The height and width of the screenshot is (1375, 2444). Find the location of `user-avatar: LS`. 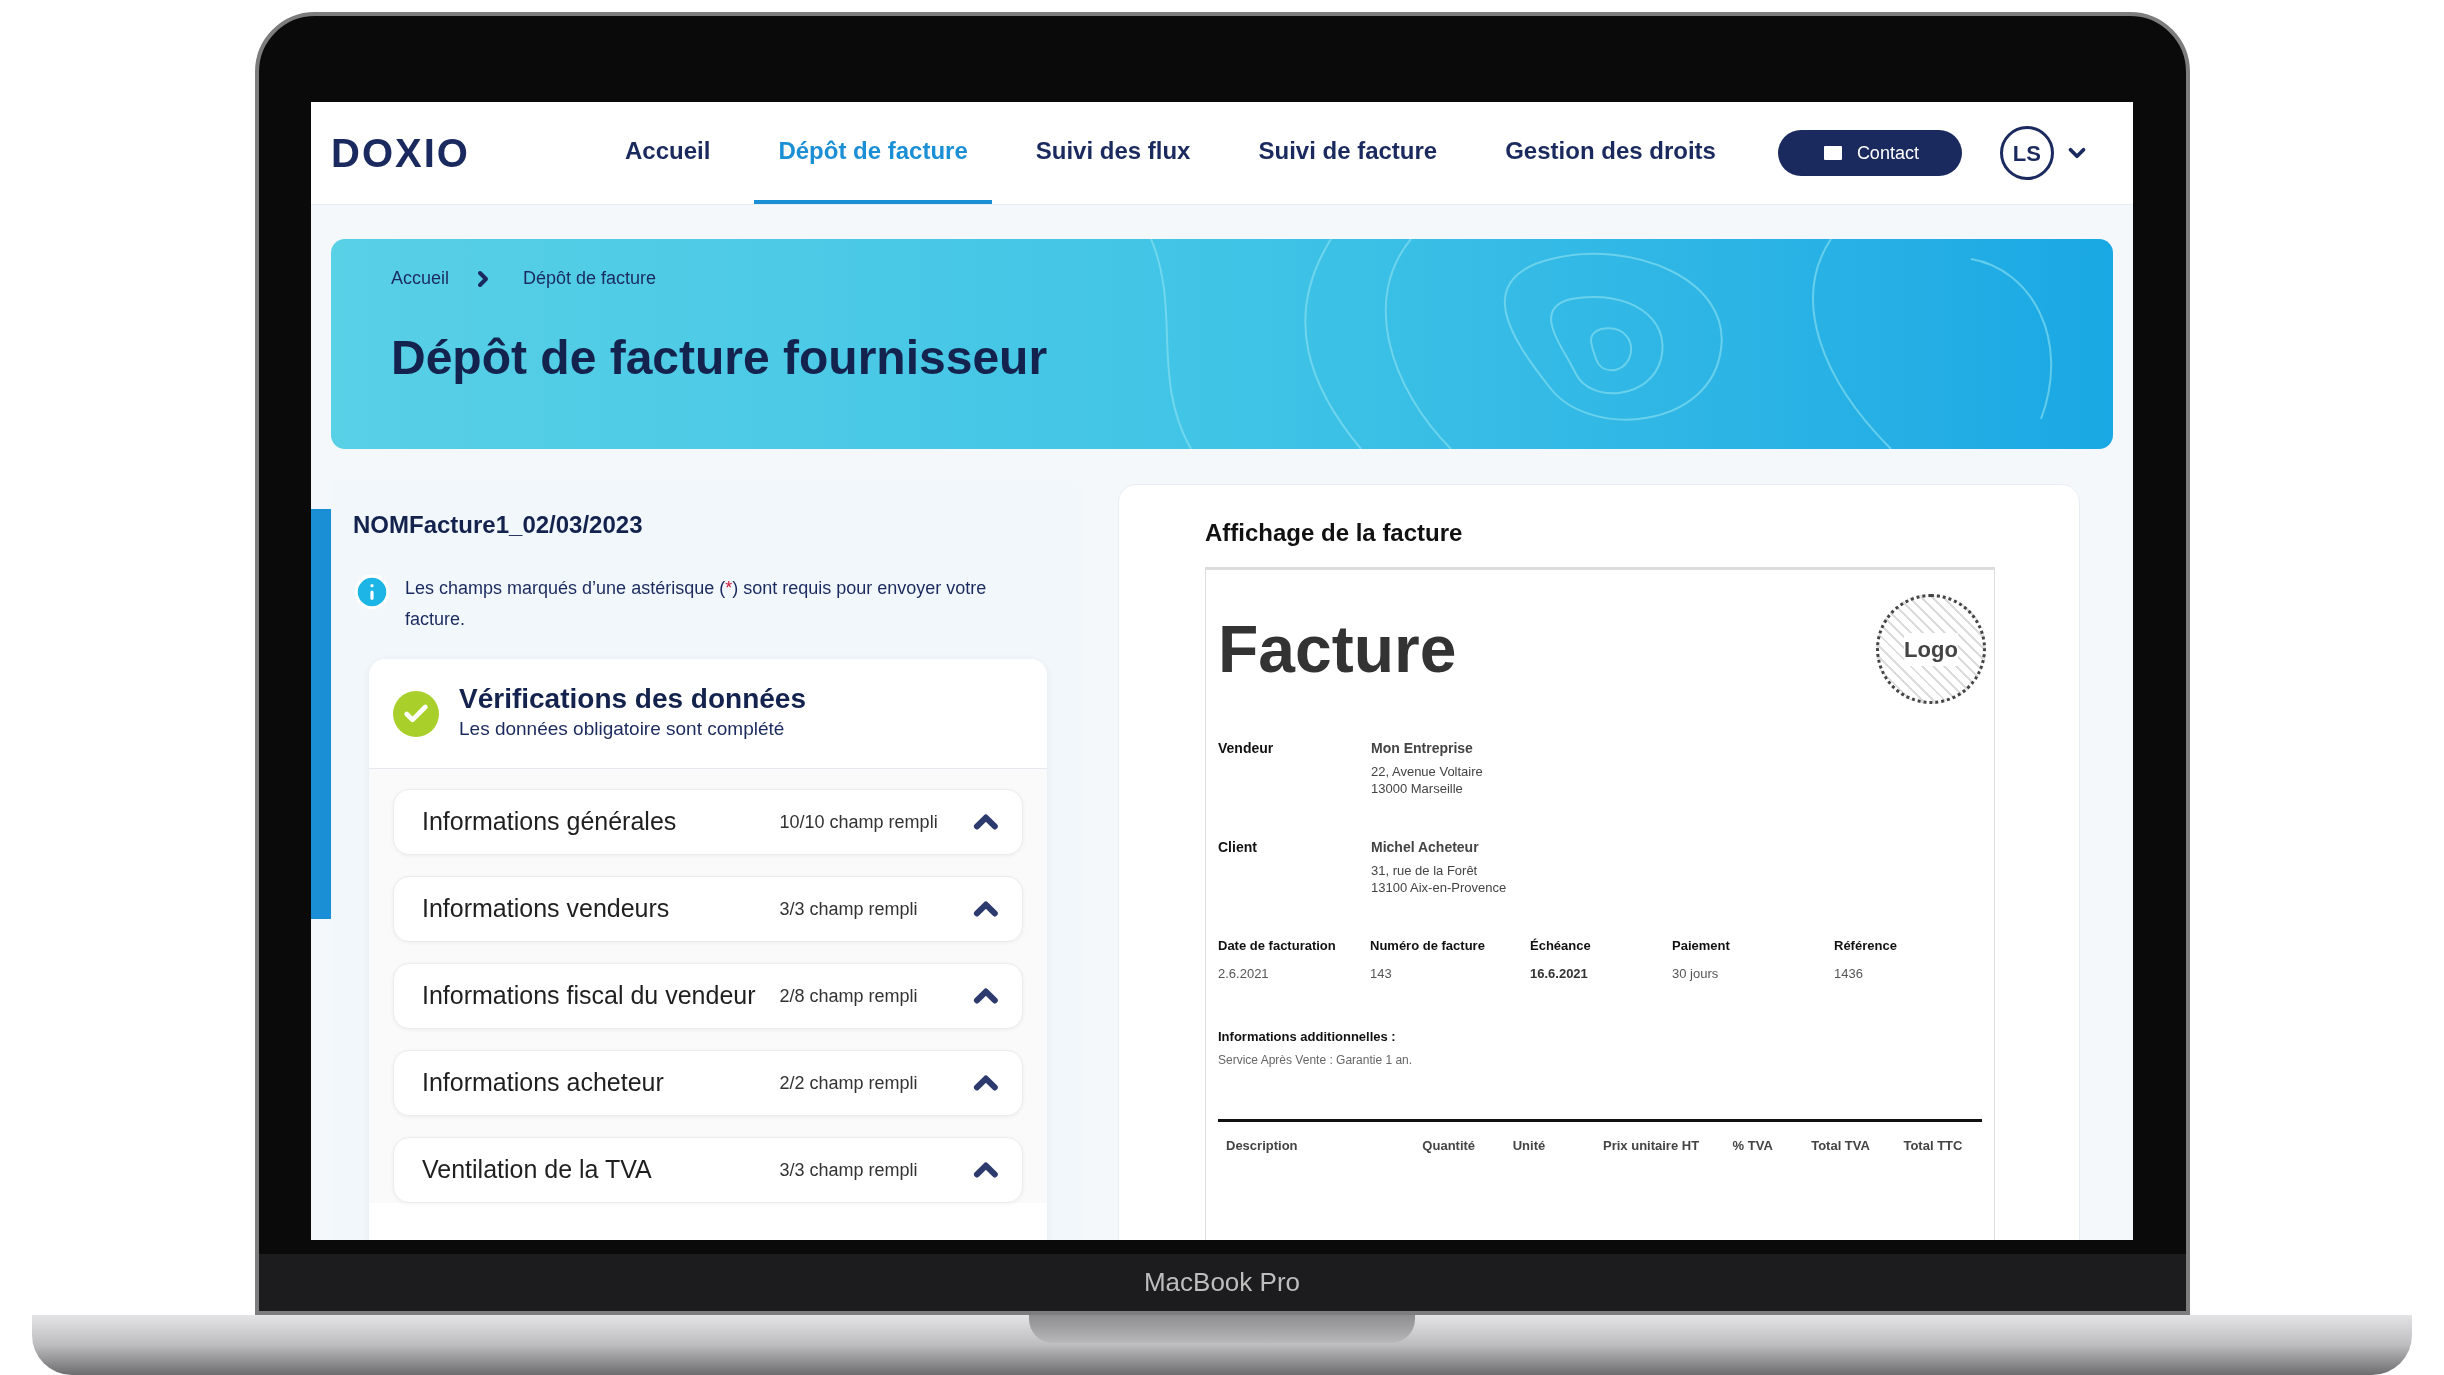

user-avatar: LS is located at coordinates (2026, 153).